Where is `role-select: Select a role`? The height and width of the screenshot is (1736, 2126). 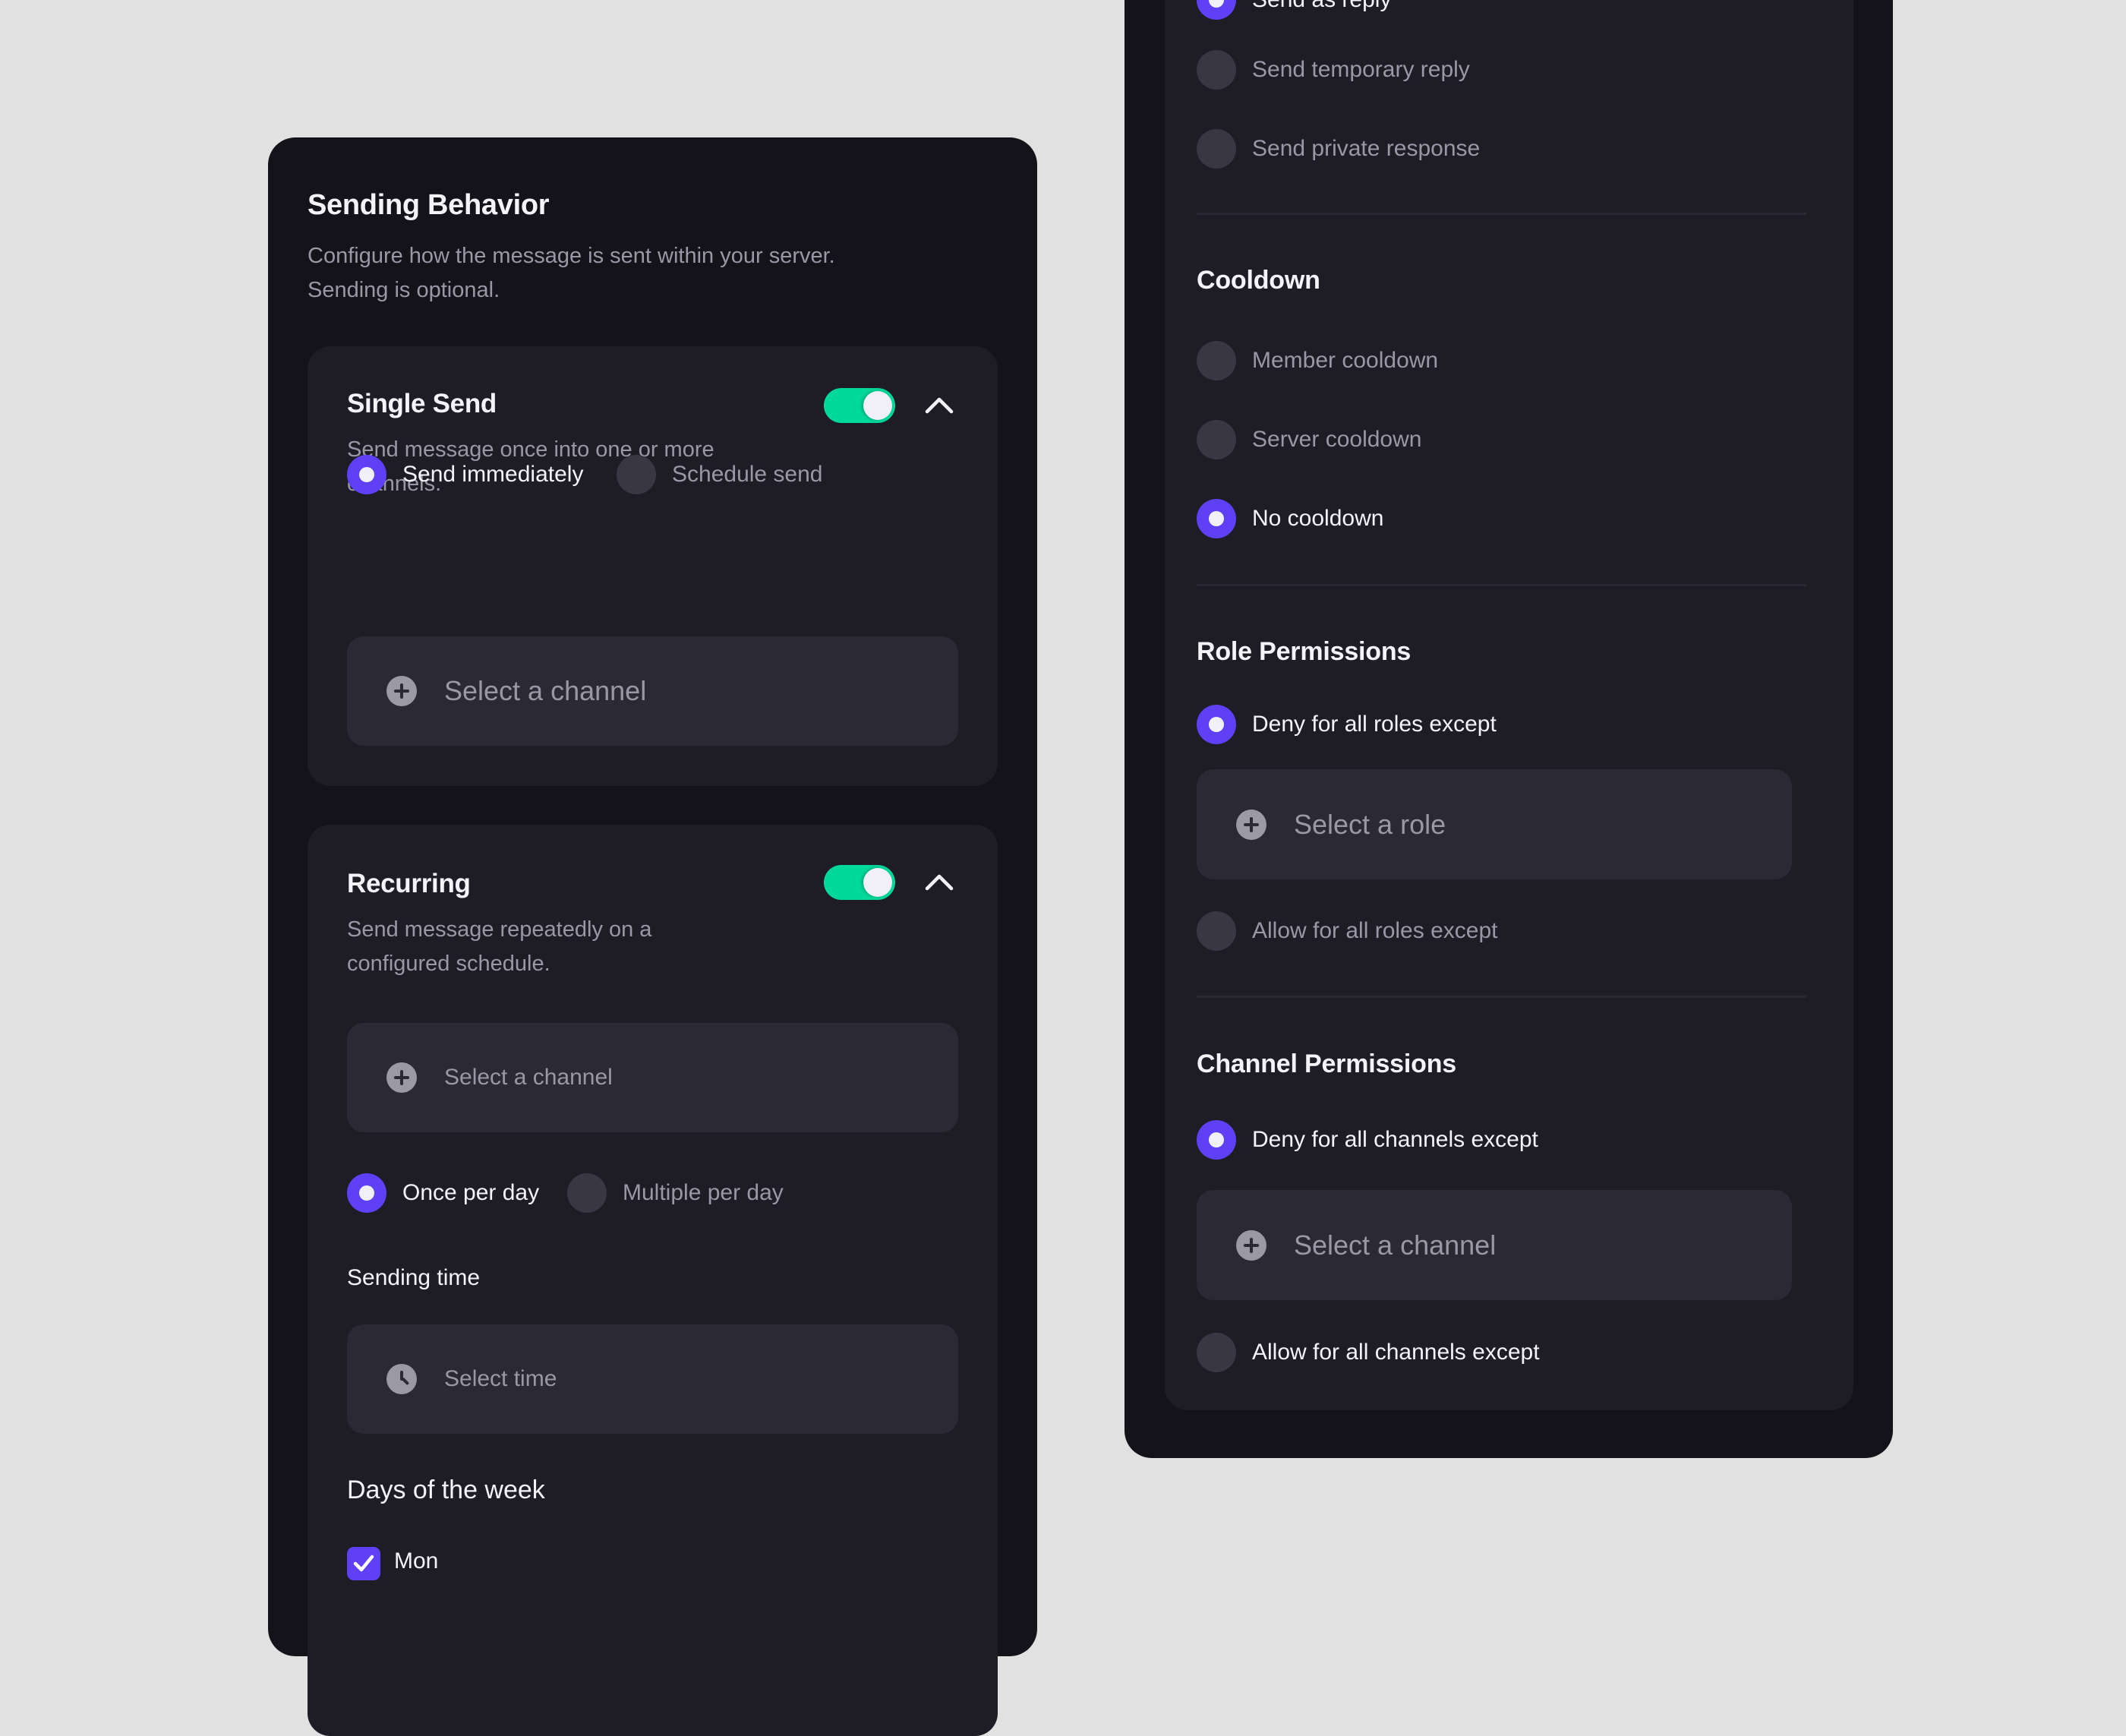
role-select: Select a role is located at coordinates (1494, 824).